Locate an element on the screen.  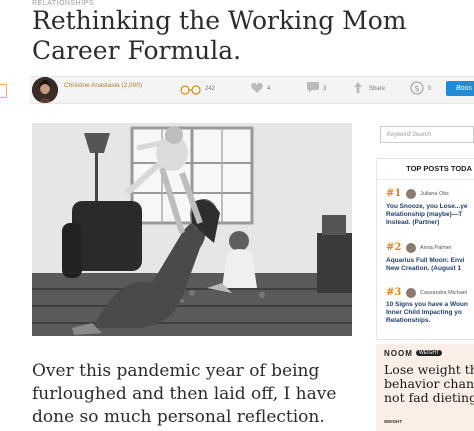
glasses-icon is located at coordinates (191, 91).